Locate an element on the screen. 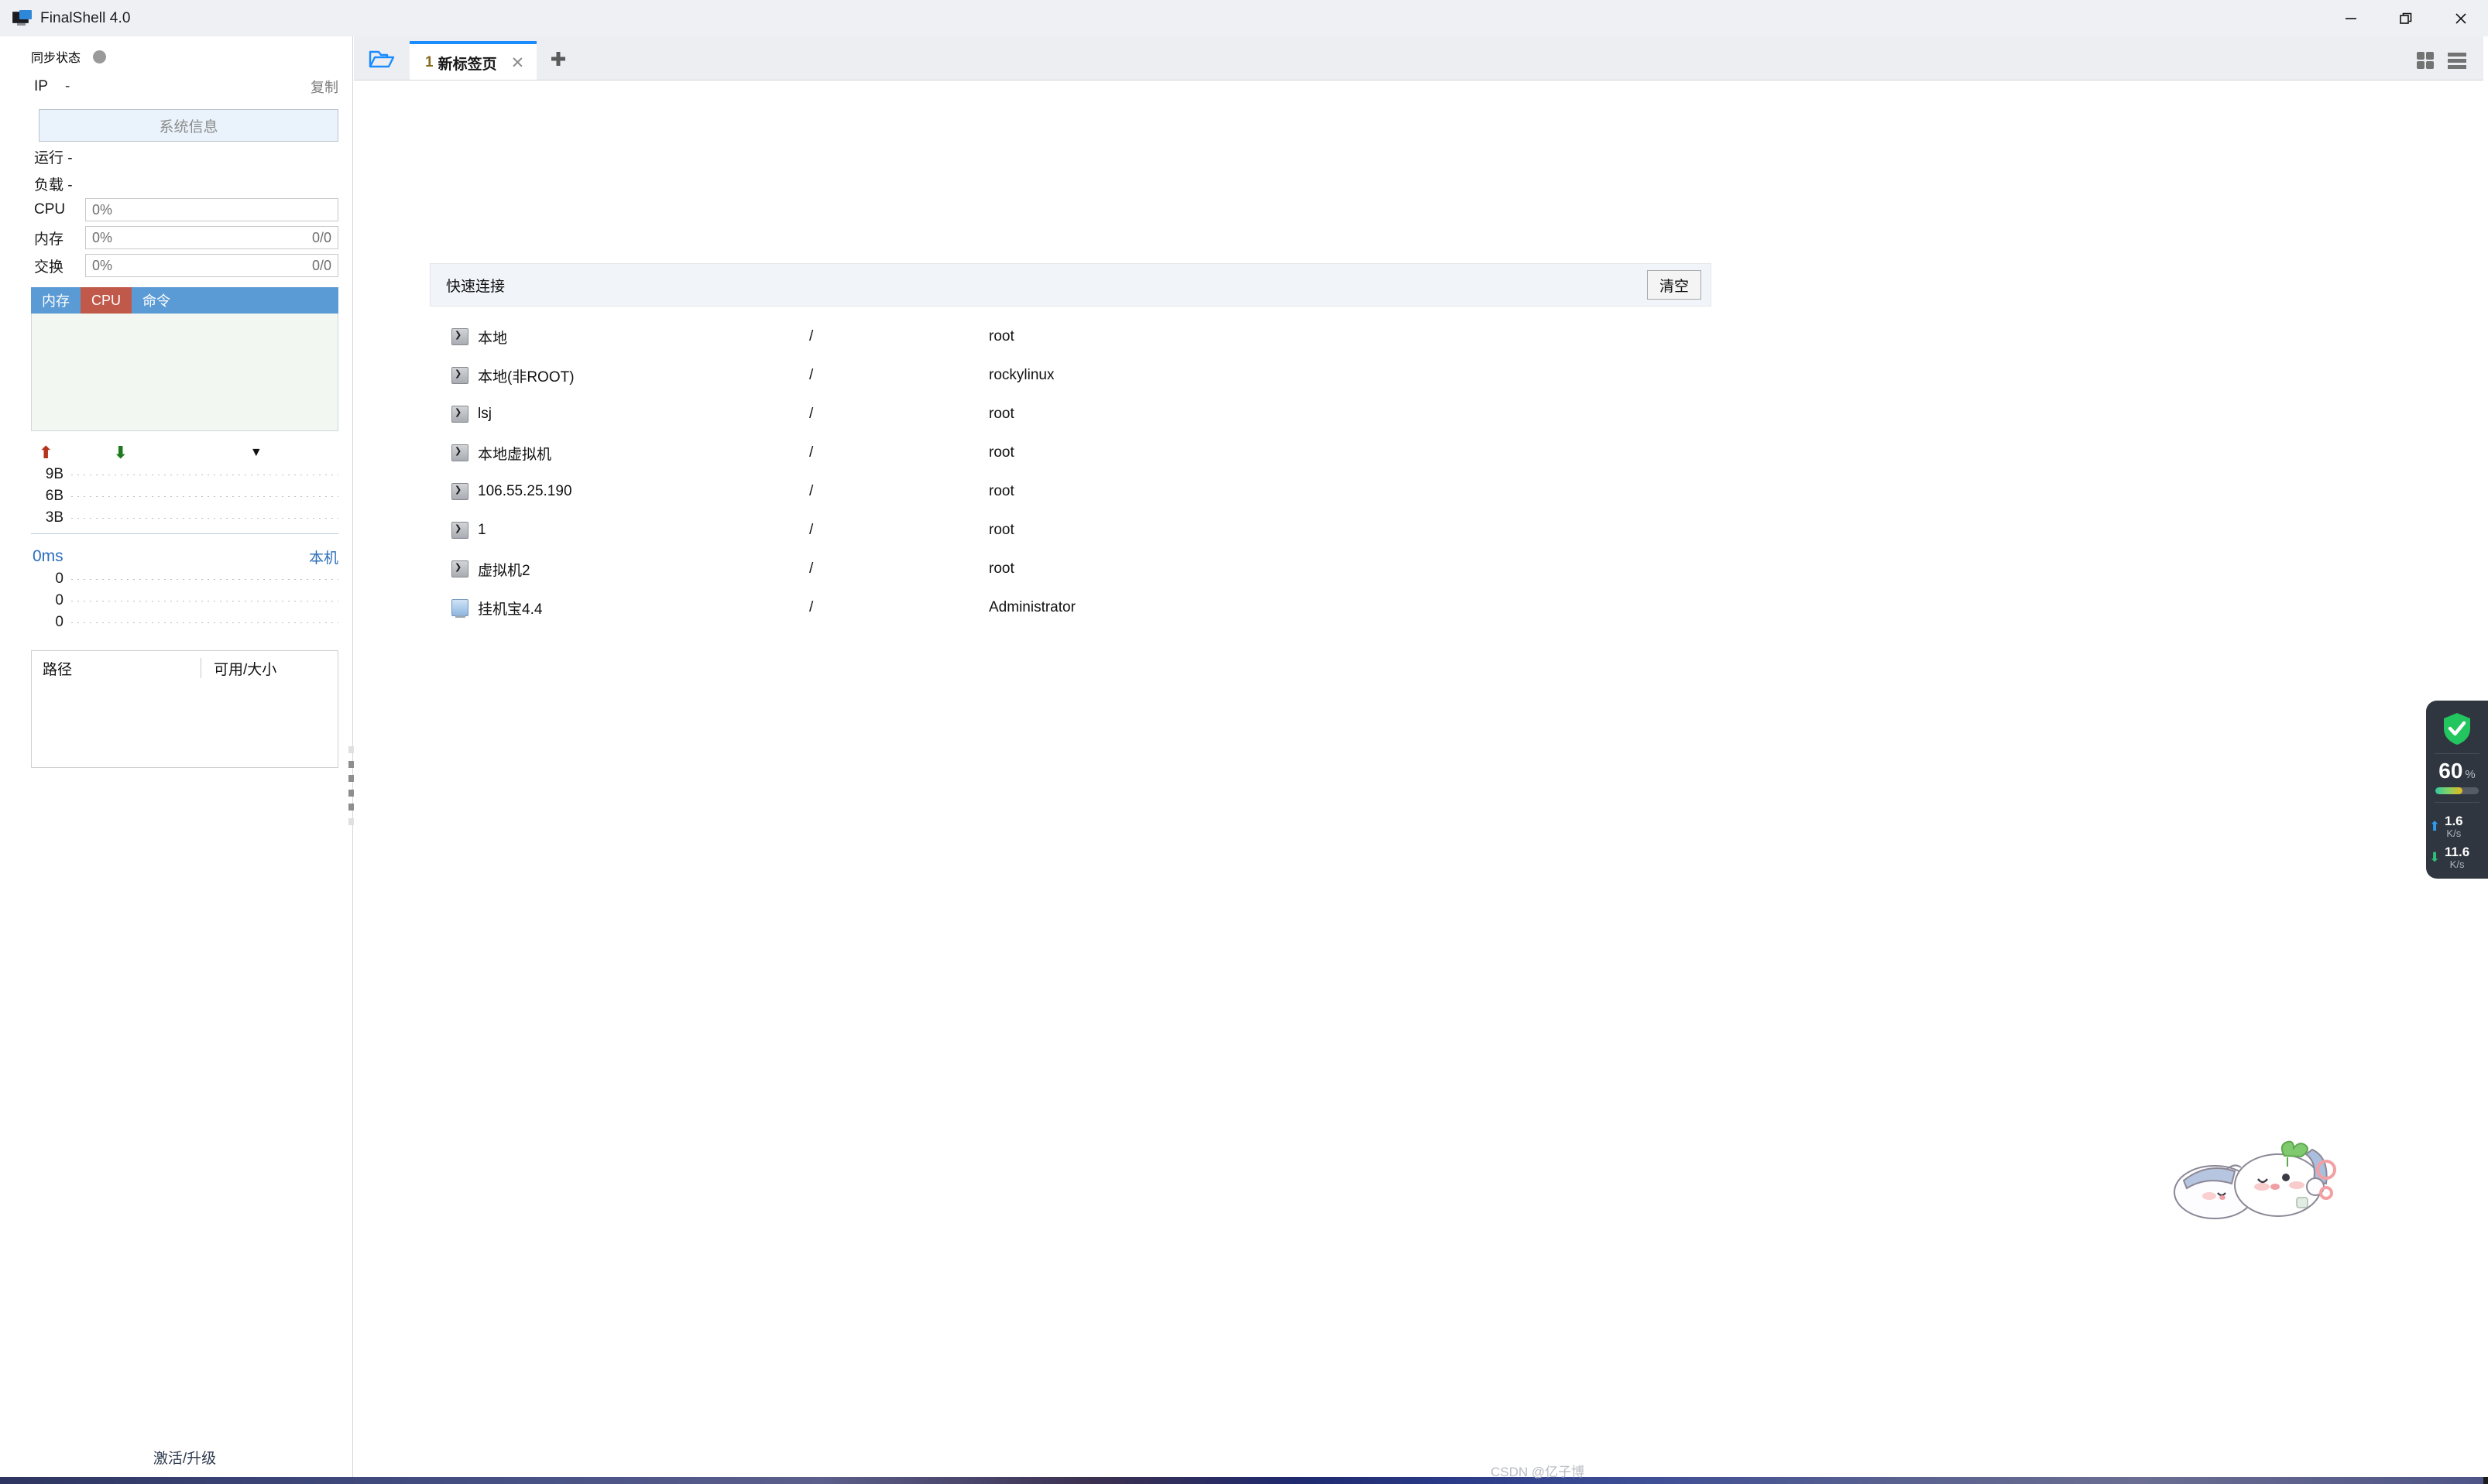 Image resolution: width=2488 pixels, height=1484 pixels. swap-meter-detail: 0/0 is located at coordinates (321, 265).